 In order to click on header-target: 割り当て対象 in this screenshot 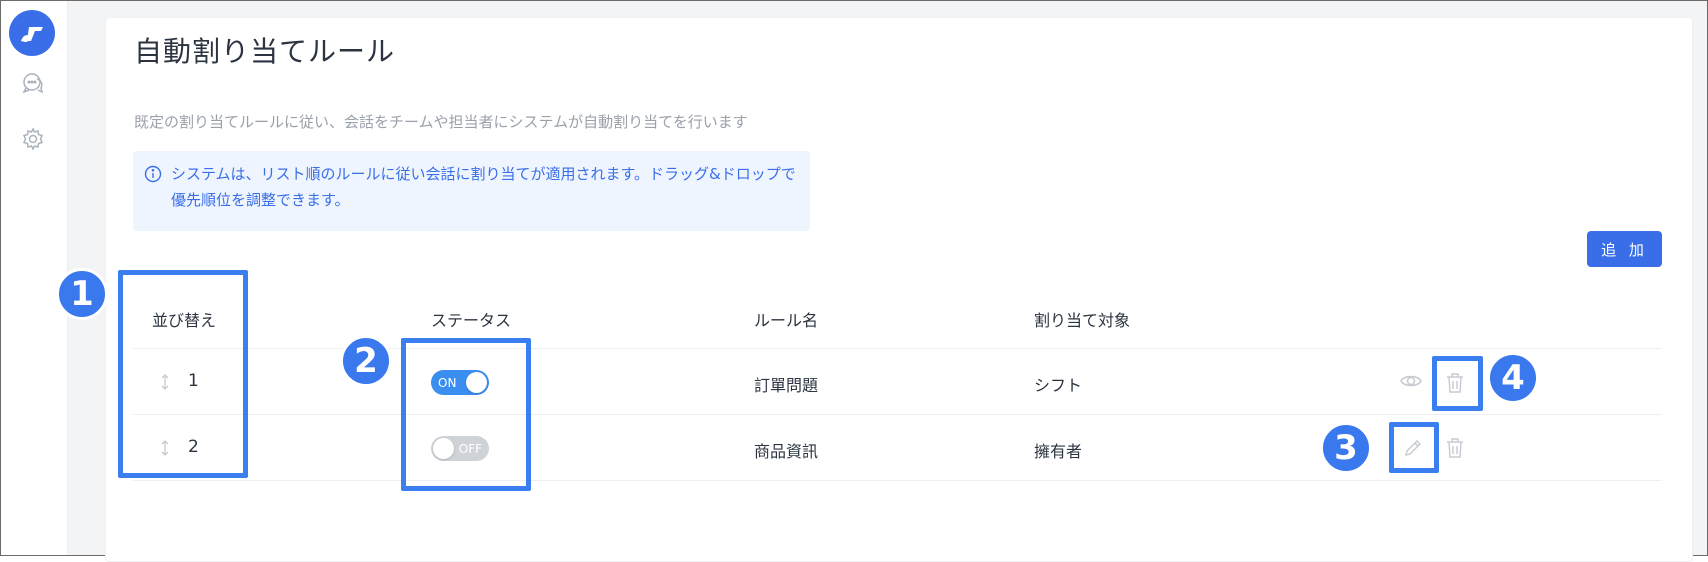, I will do `click(1082, 320)`.